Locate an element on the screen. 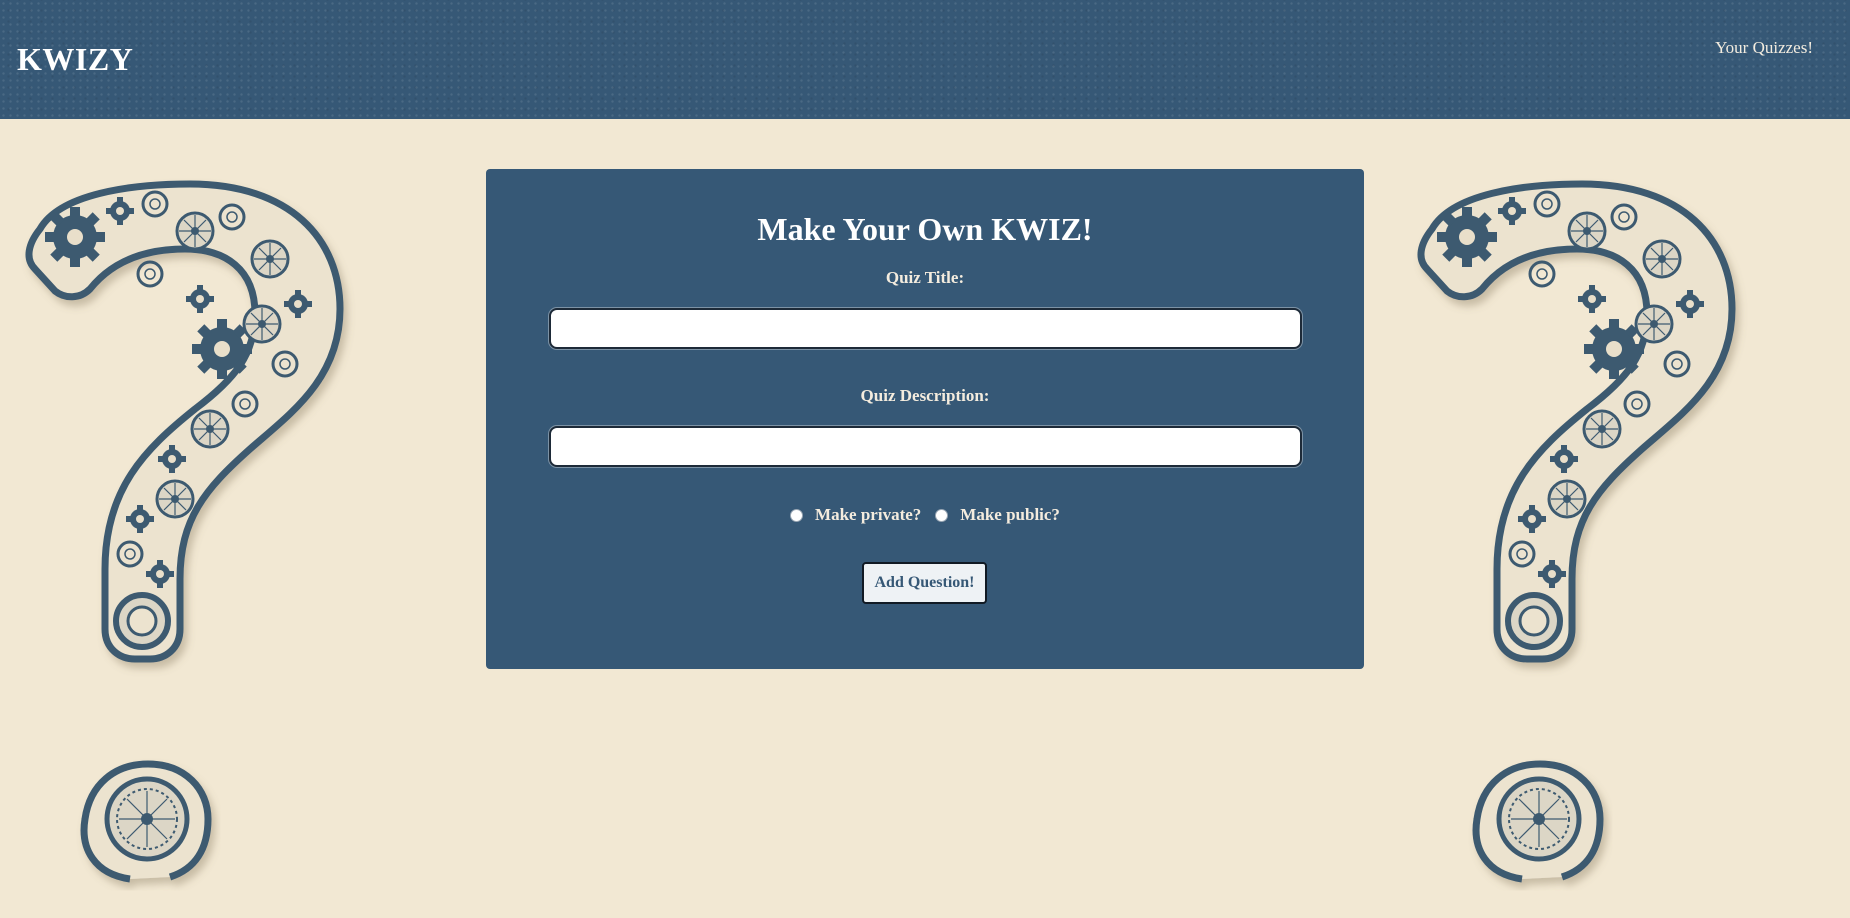  your-quizzes-link: Your Quizzes! is located at coordinates (1764, 48).